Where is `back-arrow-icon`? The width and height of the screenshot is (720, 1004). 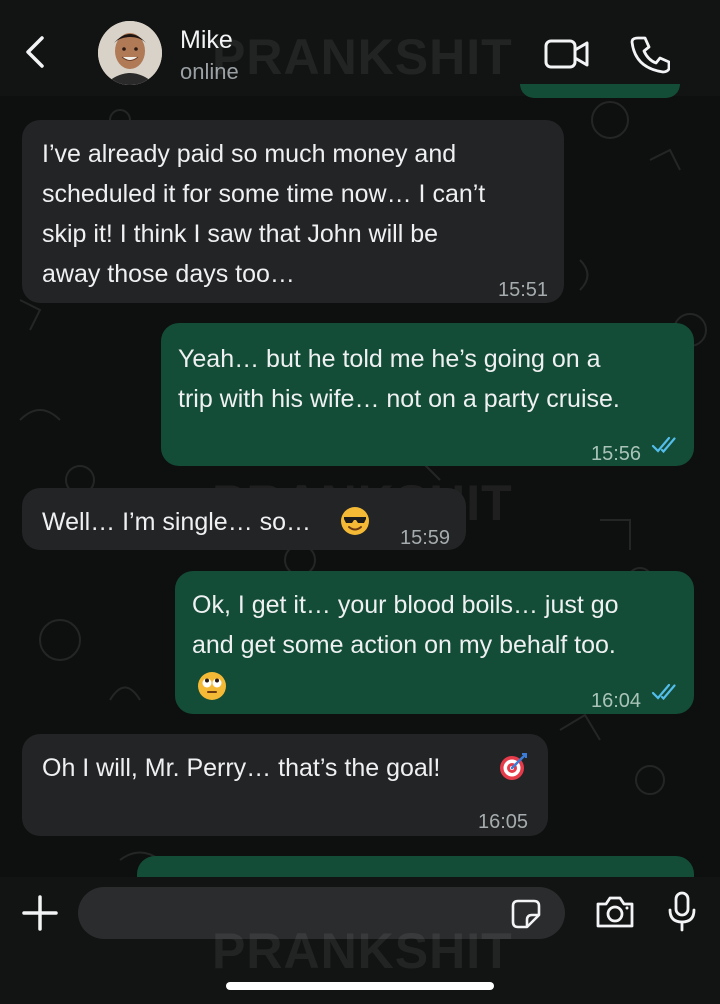
back-arrow-icon is located at coordinates (36, 52).